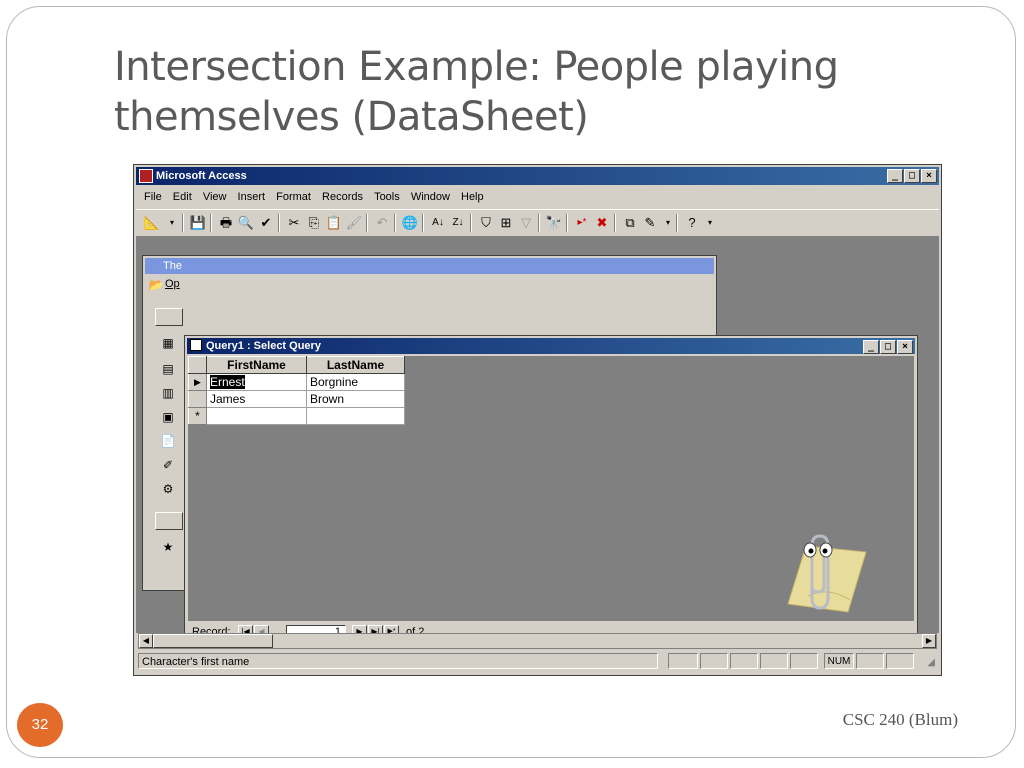 The image size is (1024, 768). I want to click on print-preview-icon: 🔍, so click(246, 223).